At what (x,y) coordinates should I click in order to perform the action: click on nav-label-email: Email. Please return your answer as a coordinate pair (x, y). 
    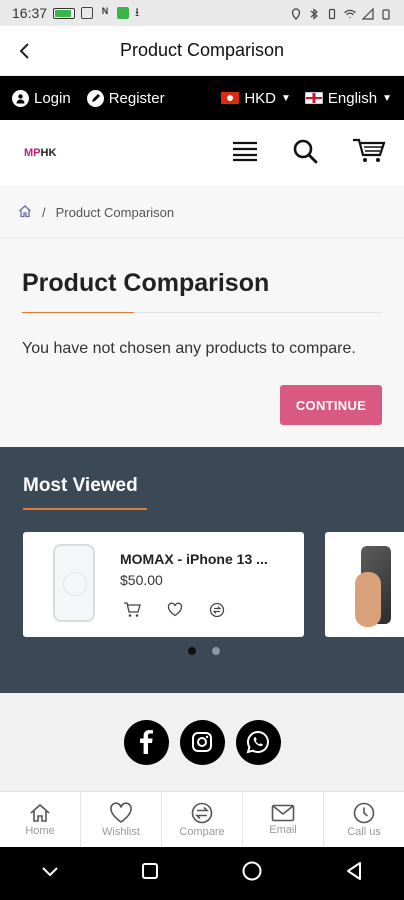
    Looking at the image, I should click on (283, 829).